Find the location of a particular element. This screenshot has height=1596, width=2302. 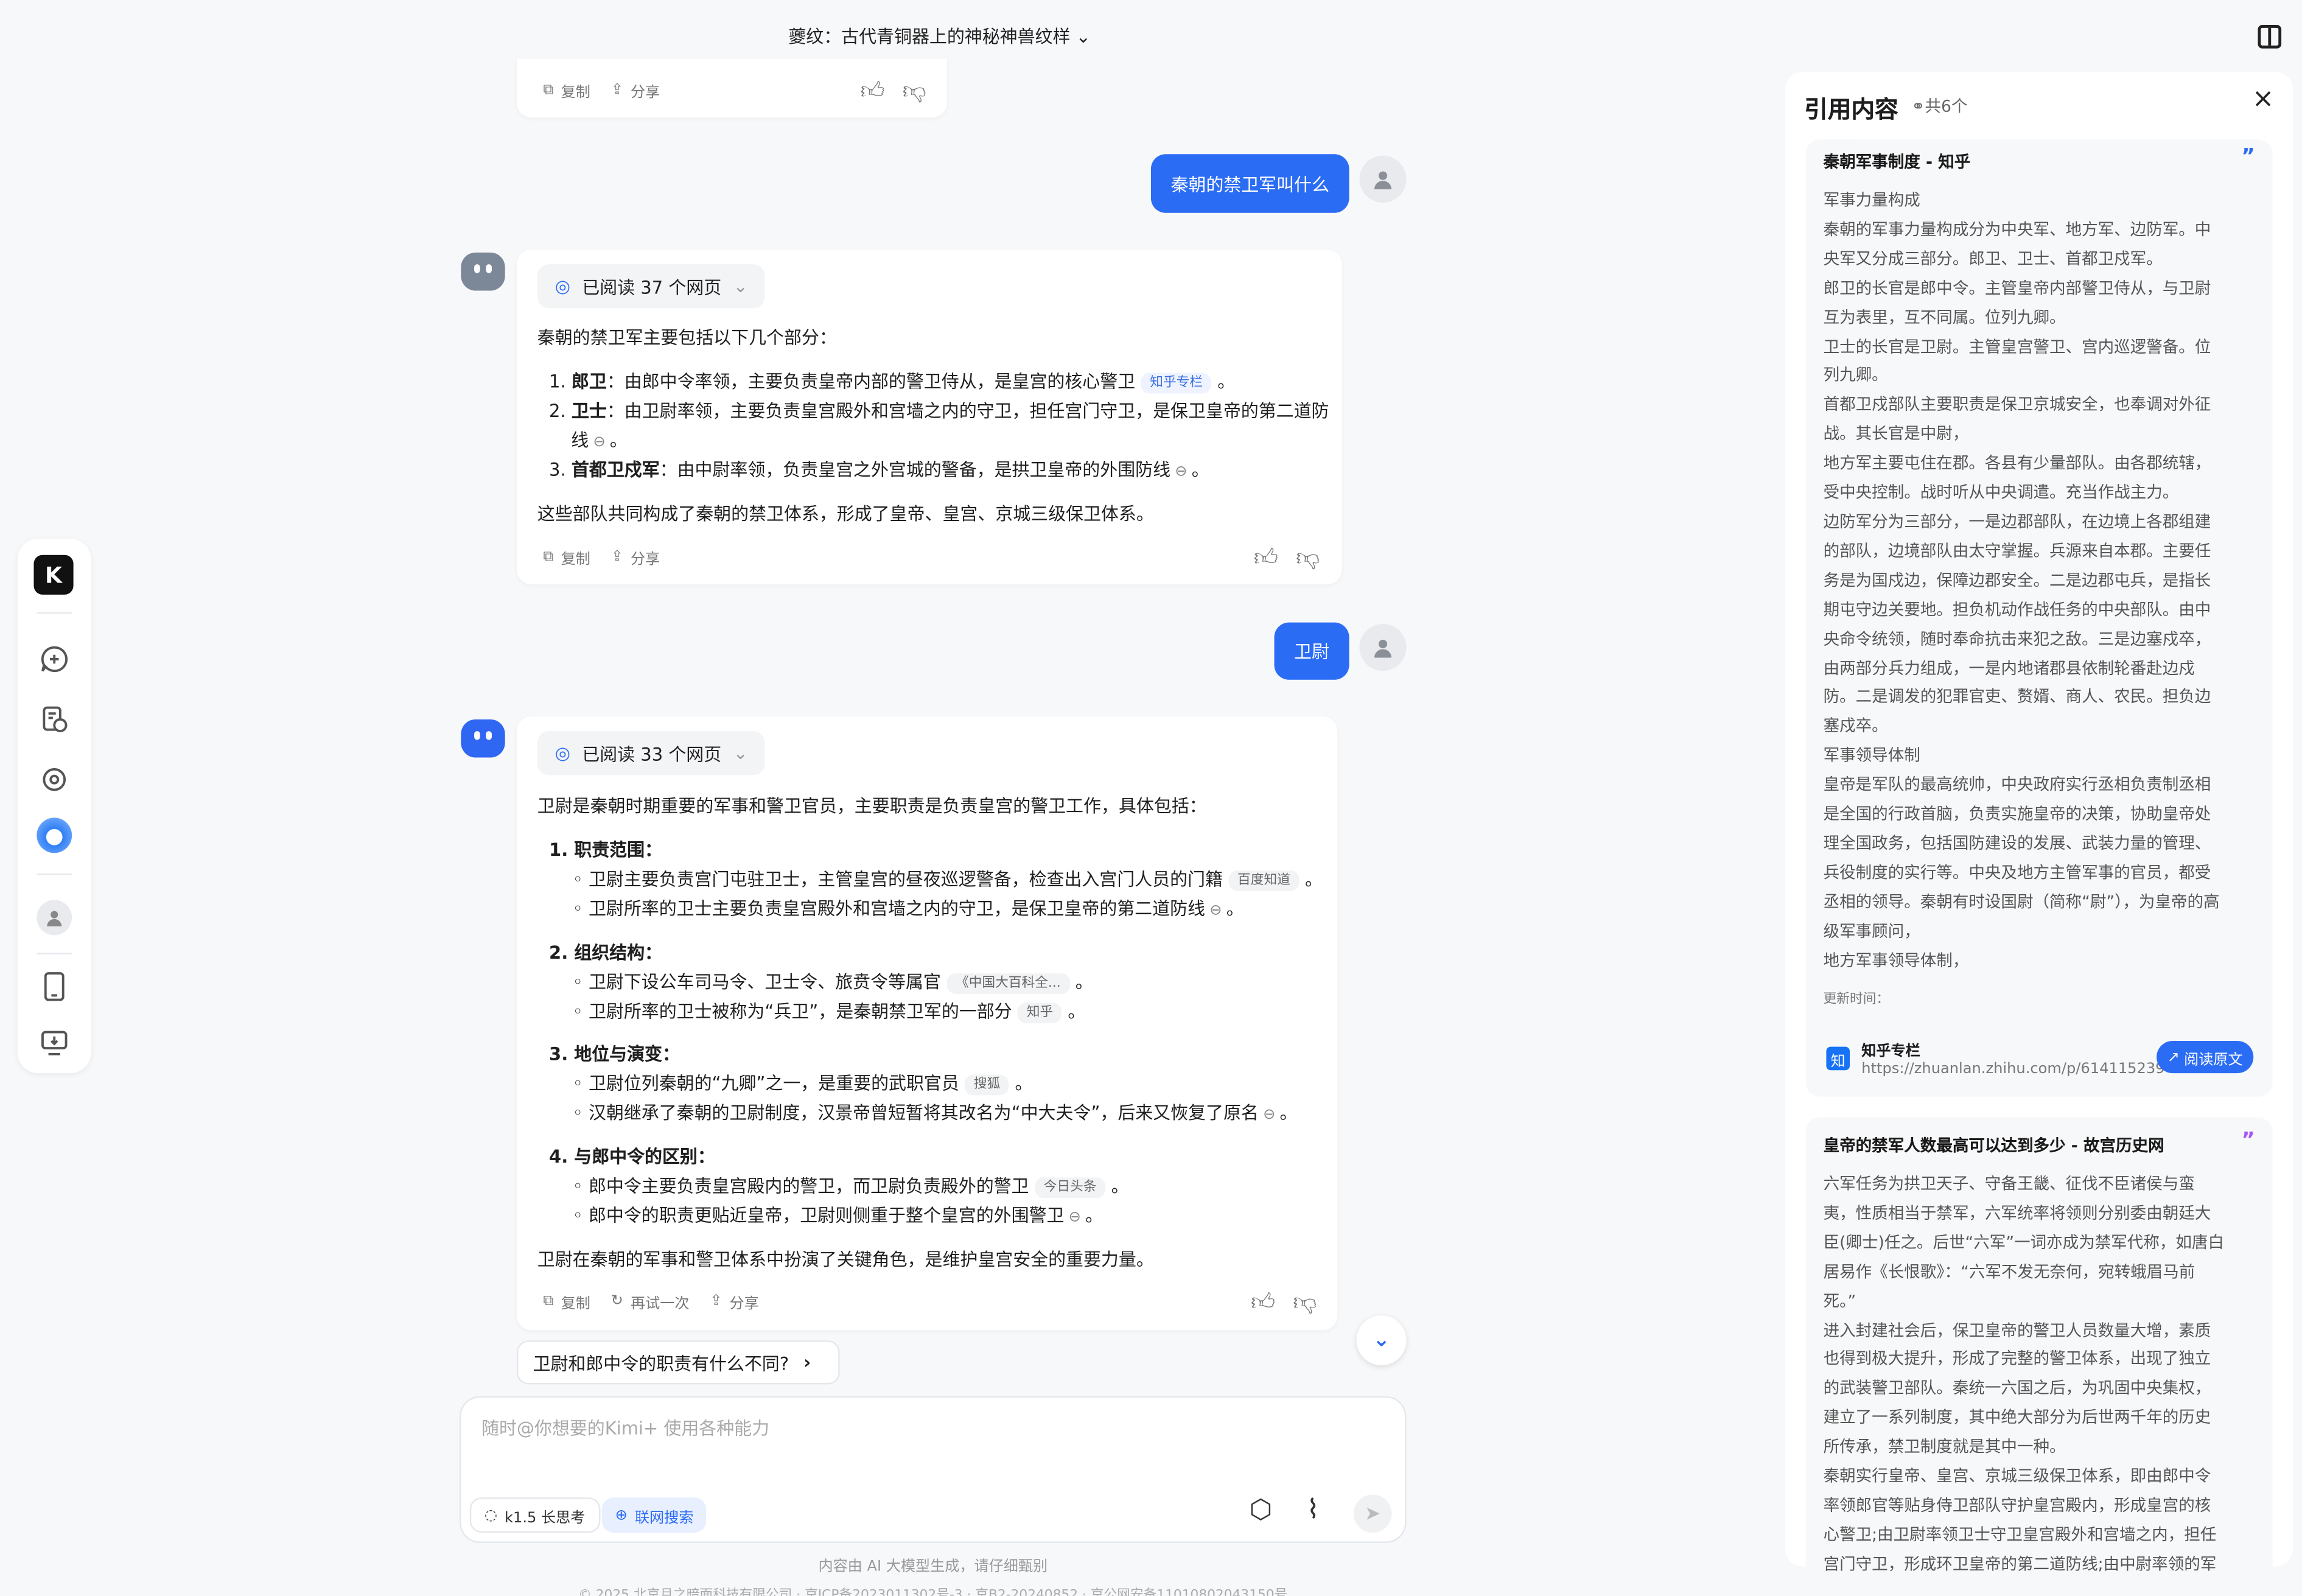

excerpt-line: 地方军主要屯住在郡。各县有少量部队。由各郡统辖， is located at coordinates (2017, 463).